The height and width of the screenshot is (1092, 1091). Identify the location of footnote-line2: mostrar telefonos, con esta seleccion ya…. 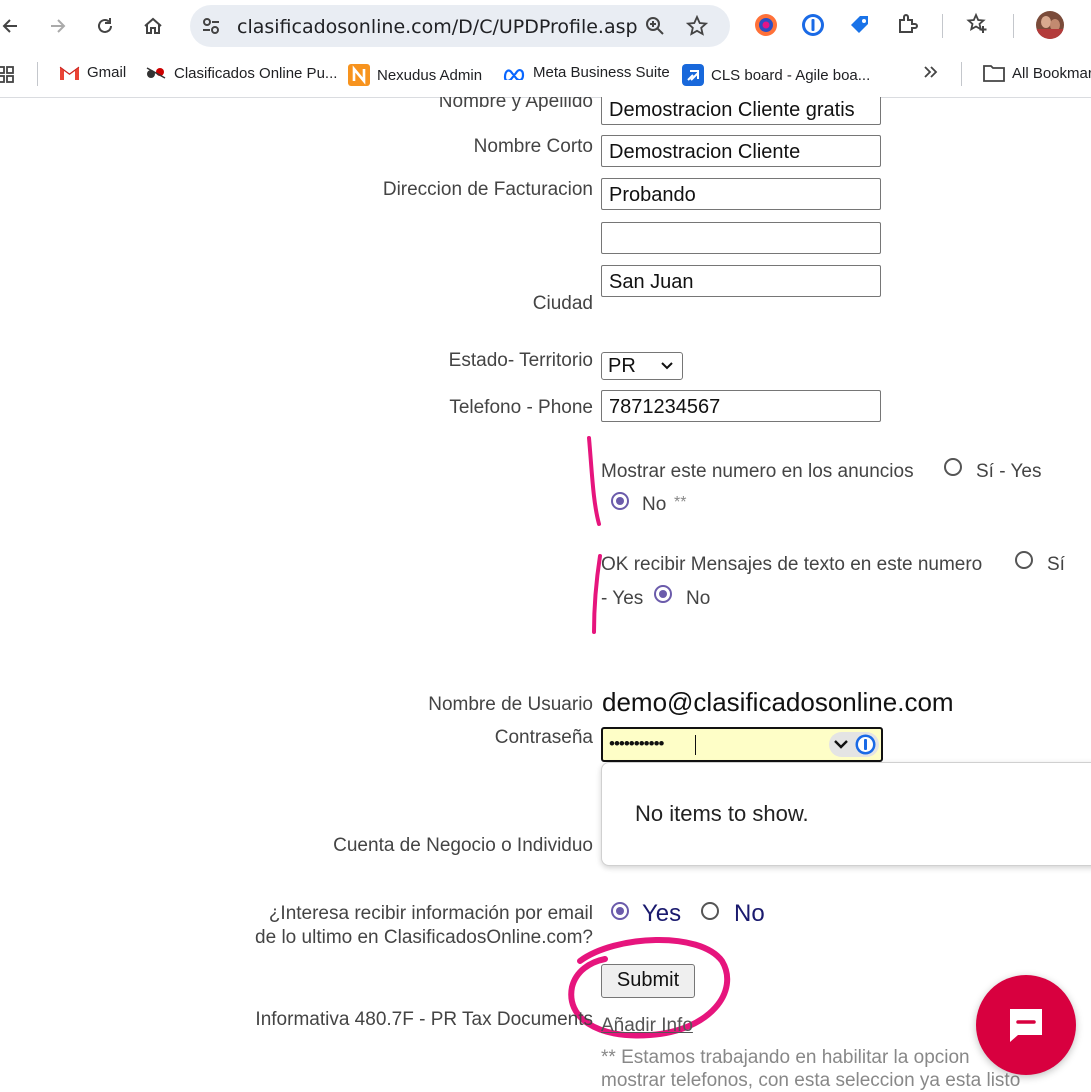
(811, 1080).